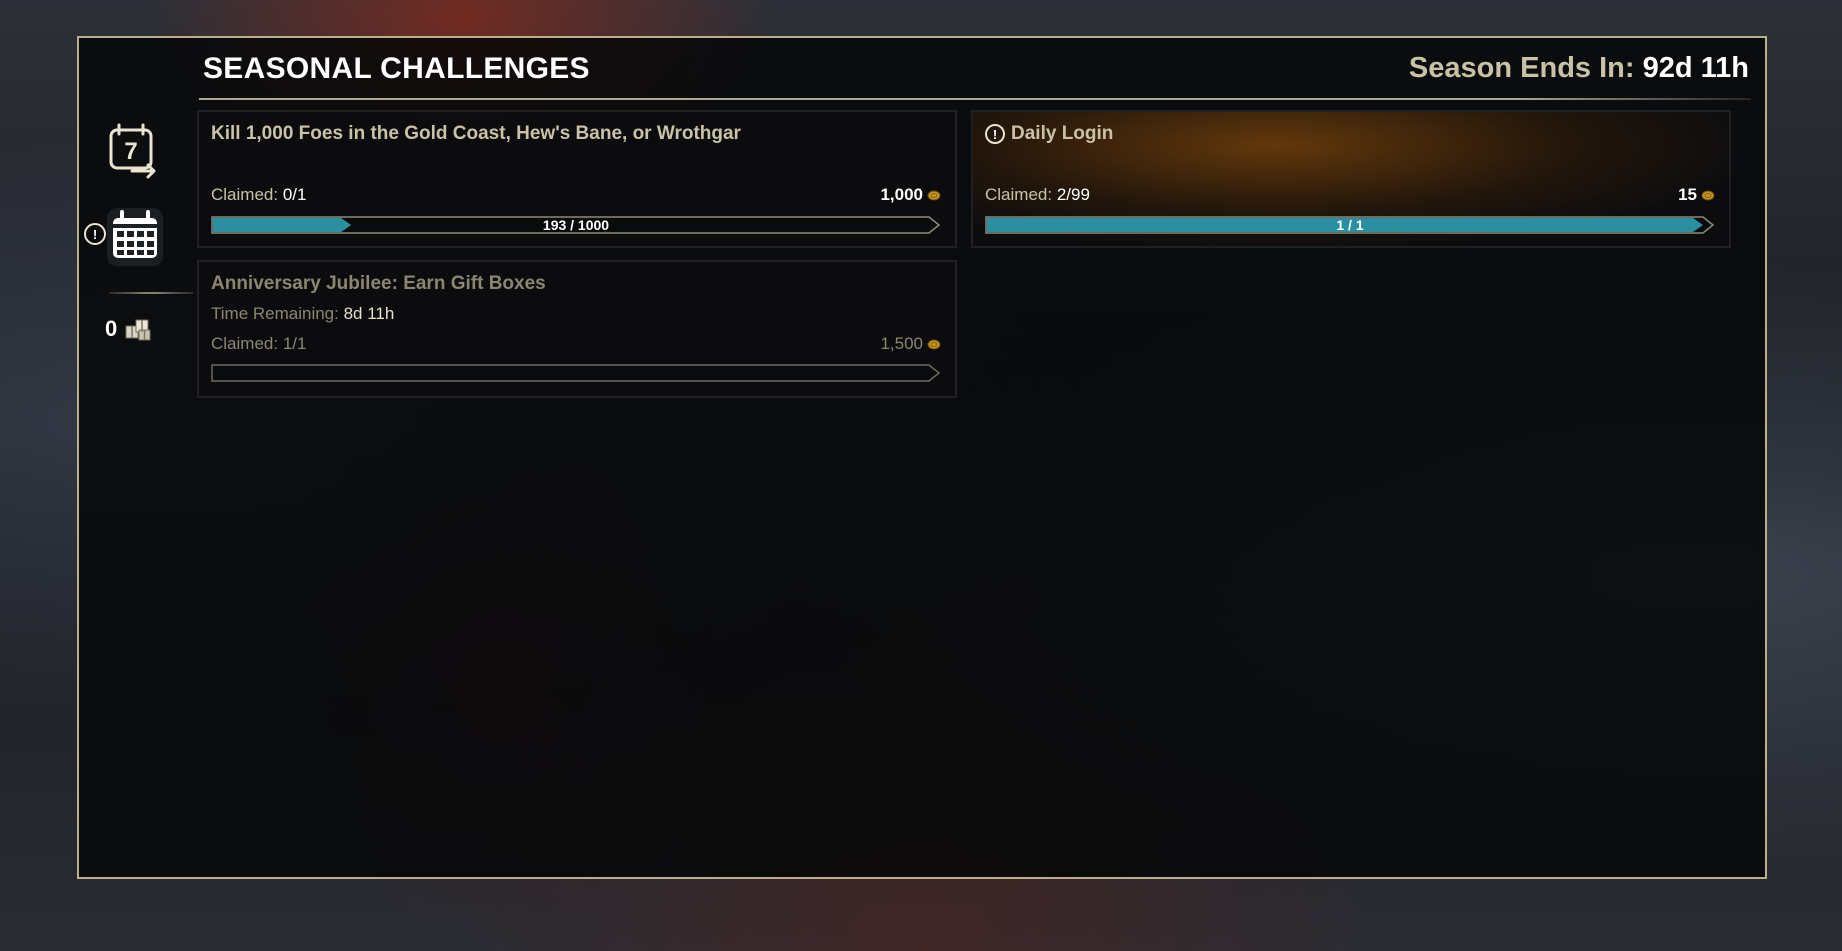 The height and width of the screenshot is (951, 1842). What do you see at coordinates (1695, 68) in the screenshot?
I see `season-value: 92d 11h` at bounding box center [1695, 68].